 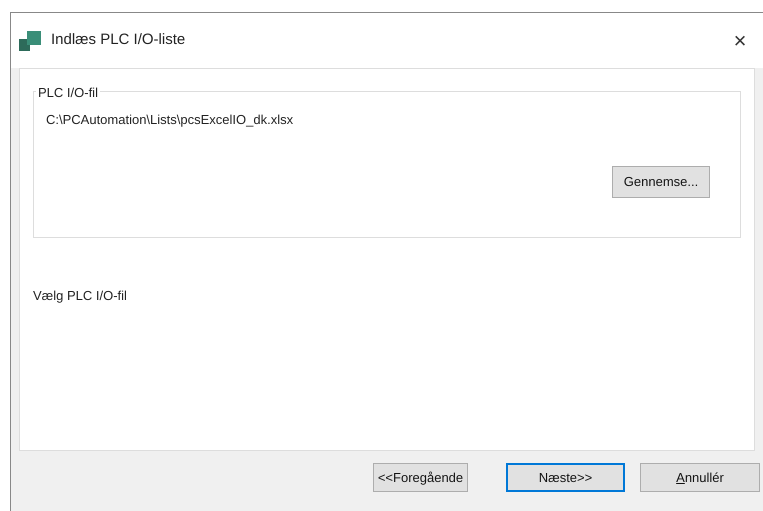 What do you see at coordinates (565, 477) in the screenshot?
I see `next-button: Næste>>` at bounding box center [565, 477].